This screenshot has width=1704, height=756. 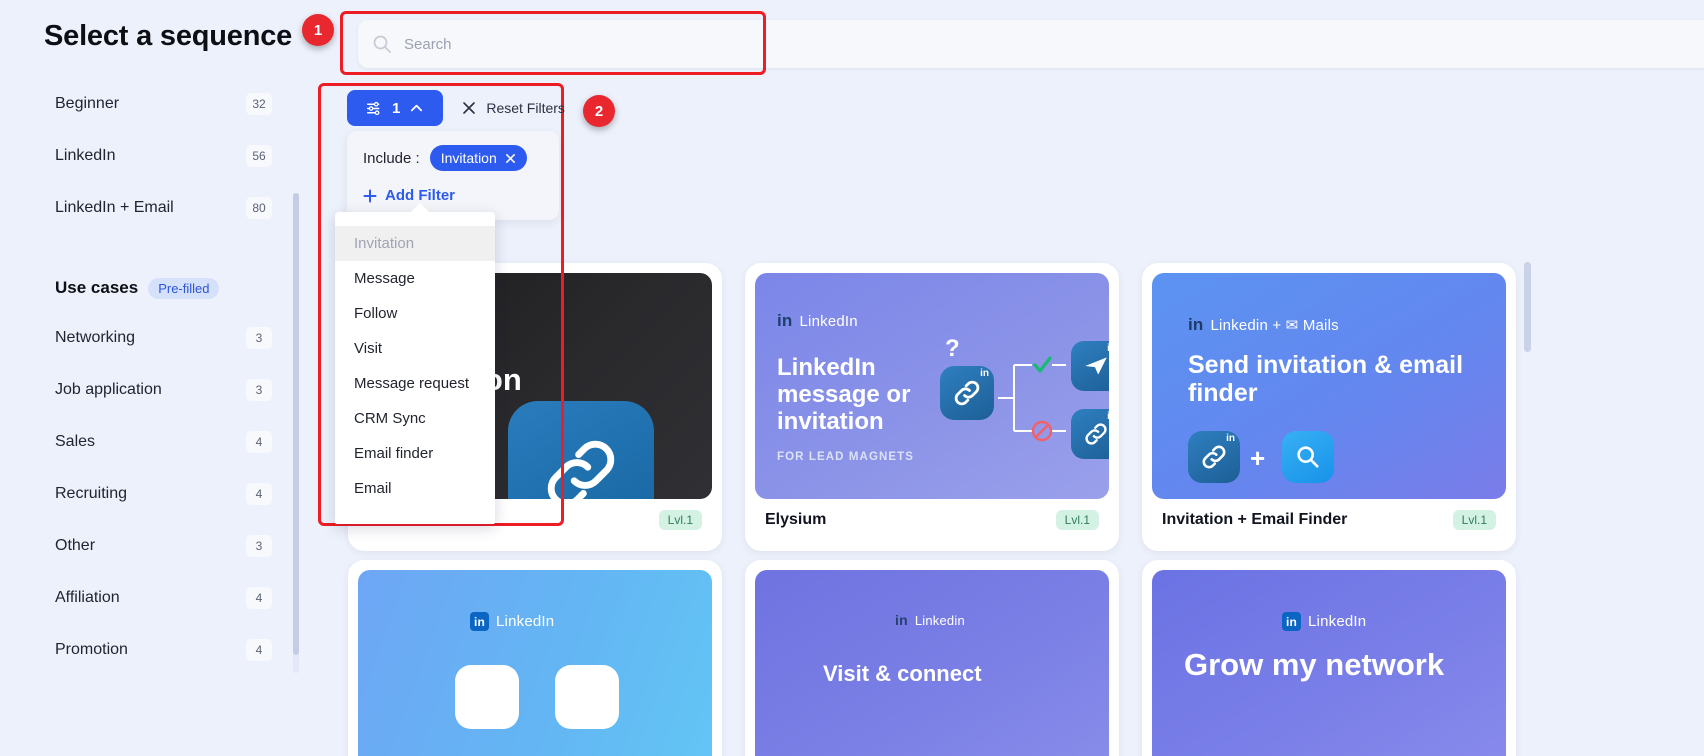 I want to click on dropdown-option-follow: Follow, so click(x=415, y=313).